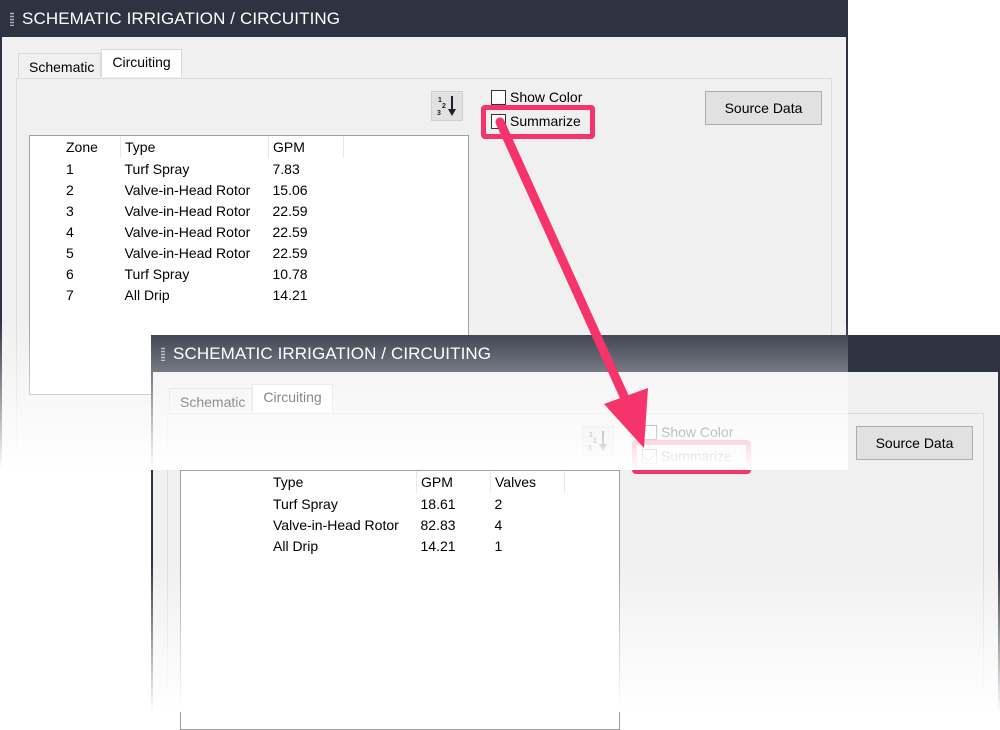 This screenshot has width=1000, height=730. Describe the element at coordinates (498, 545) in the screenshot. I see `cell-valves: 1` at that location.